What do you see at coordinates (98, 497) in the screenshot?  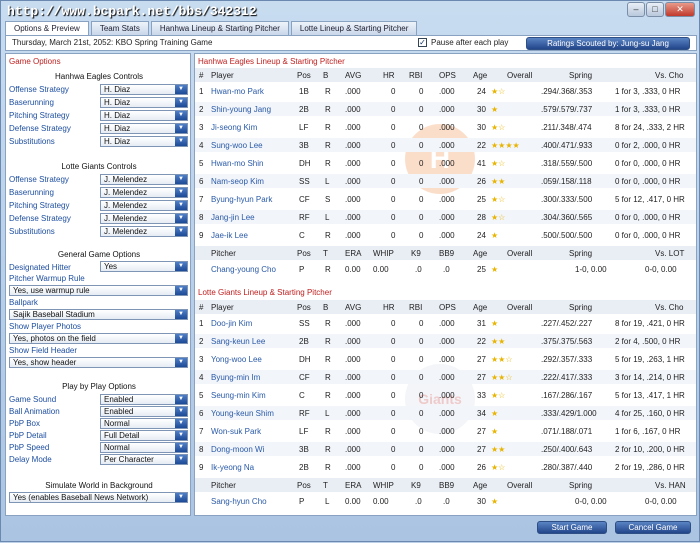 I see `simulate-select: Yes (enables Baseball News Network) ▼` at bounding box center [98, 497].